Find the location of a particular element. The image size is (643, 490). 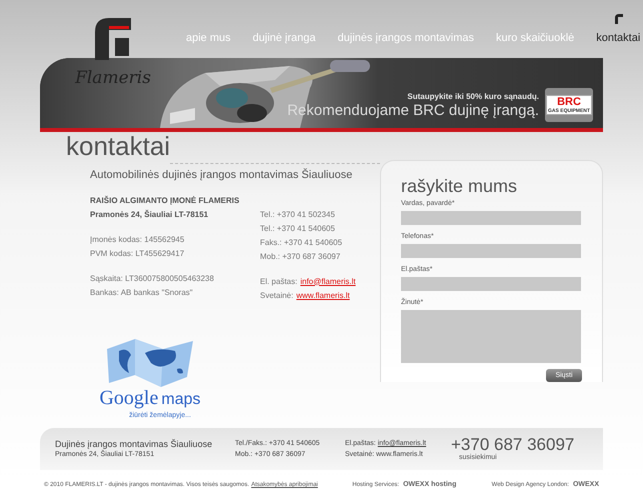

company-address: Pramonės 24, Šiauliai LT-78151 is located at coordinates (150, 214).